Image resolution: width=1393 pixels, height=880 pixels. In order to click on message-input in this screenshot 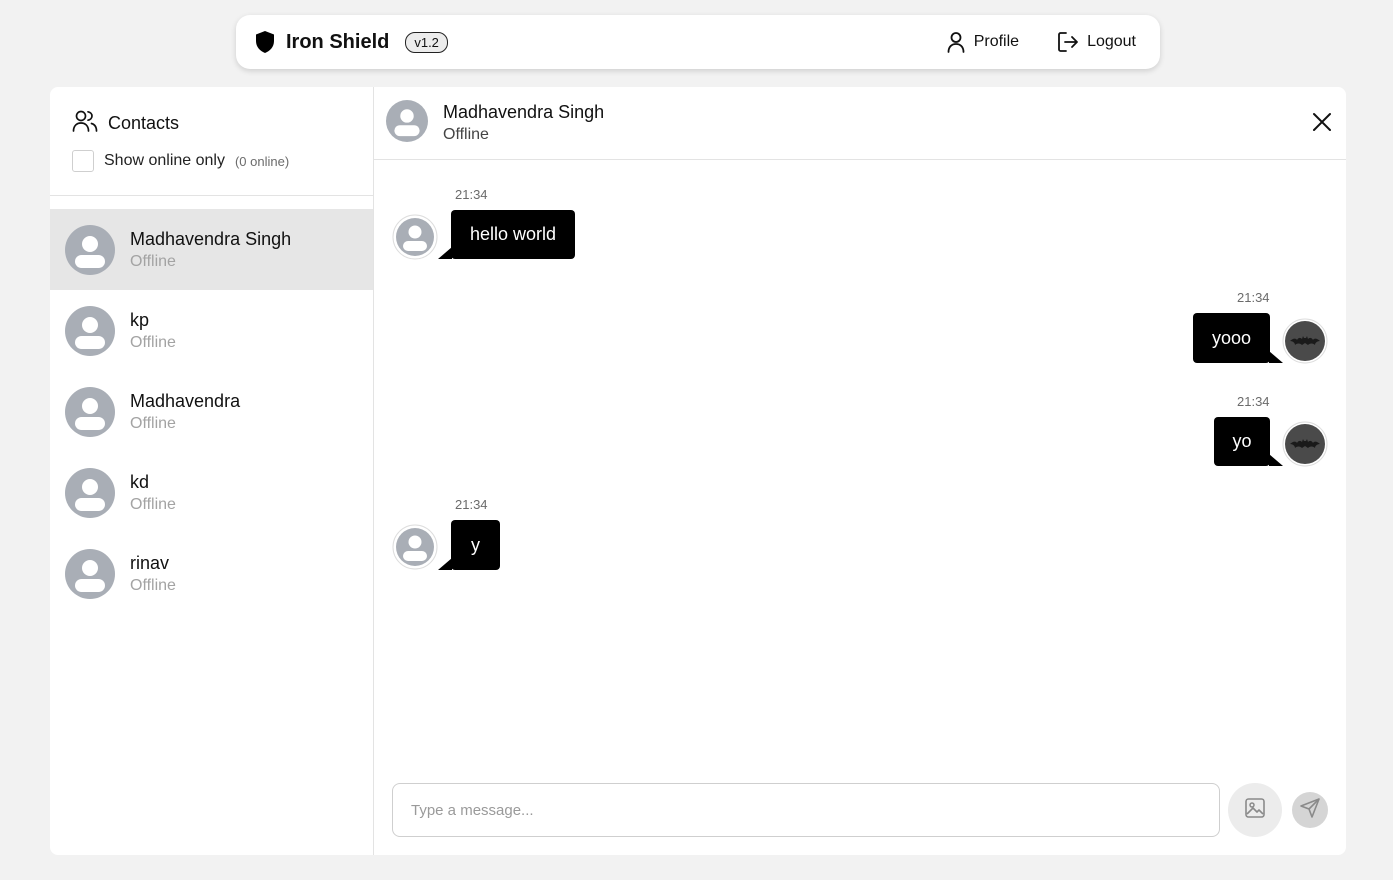, I will do `click(806, 810)`.